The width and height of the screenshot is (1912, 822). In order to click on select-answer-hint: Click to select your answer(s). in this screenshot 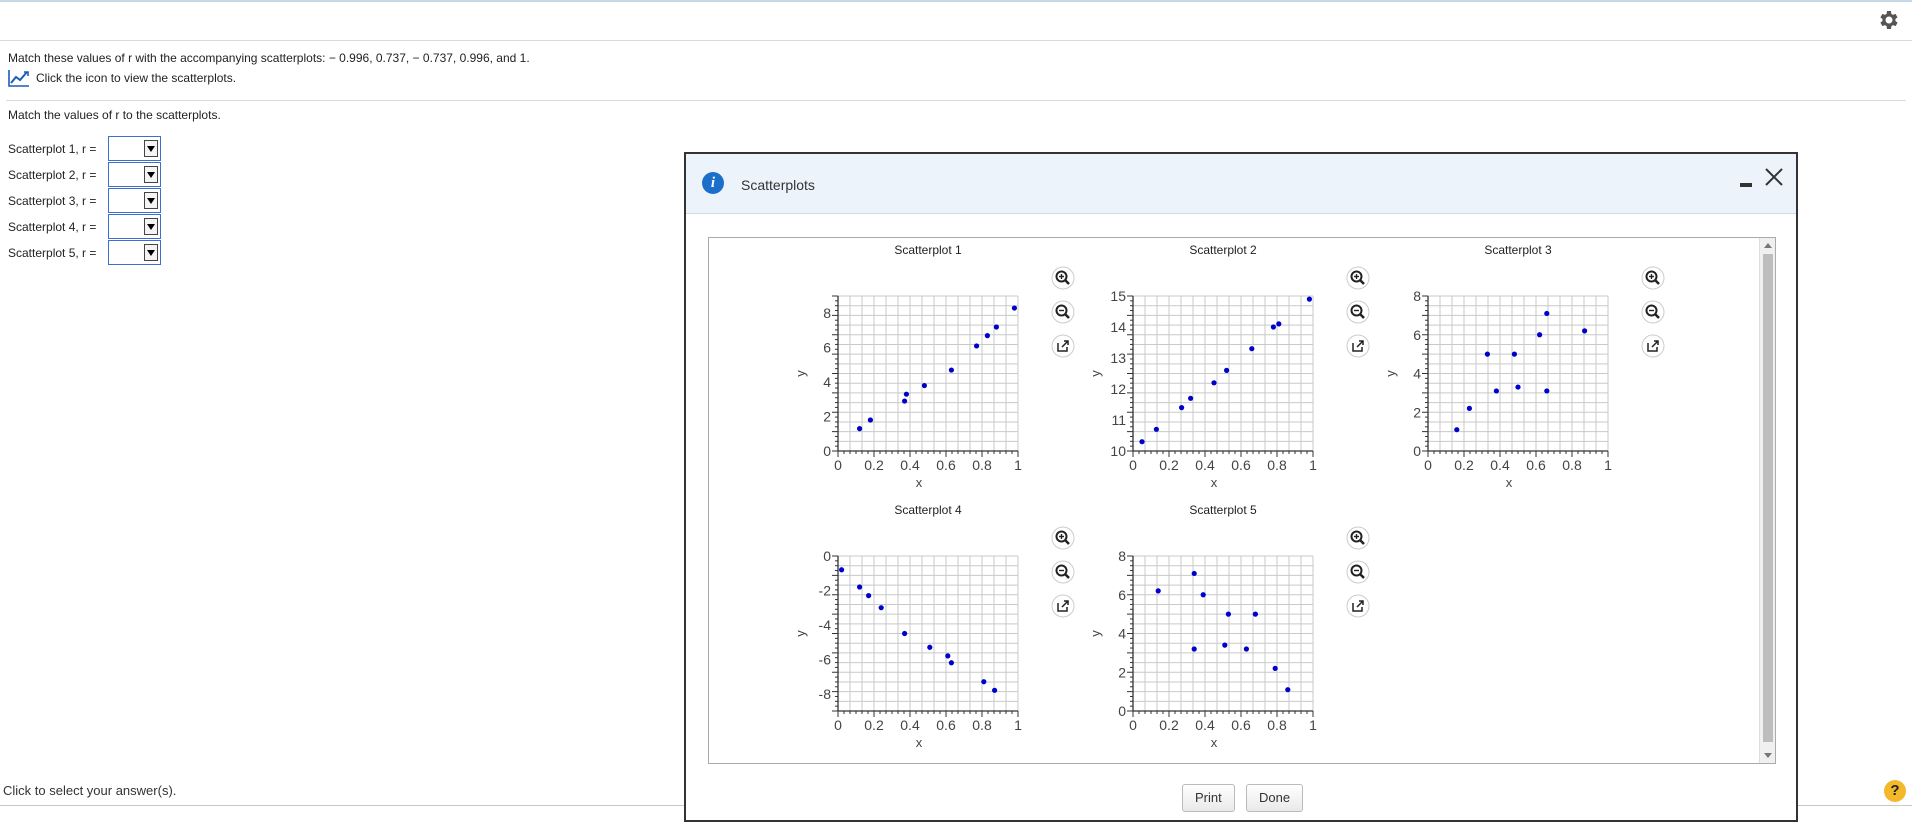, I will do `click(90, 790)`.